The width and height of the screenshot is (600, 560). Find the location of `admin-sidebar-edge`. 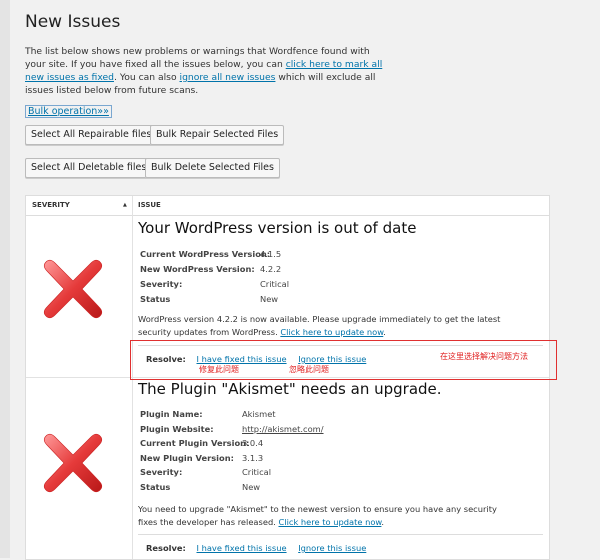

admin-sidebar-edge is located at coordinates (5, 279).